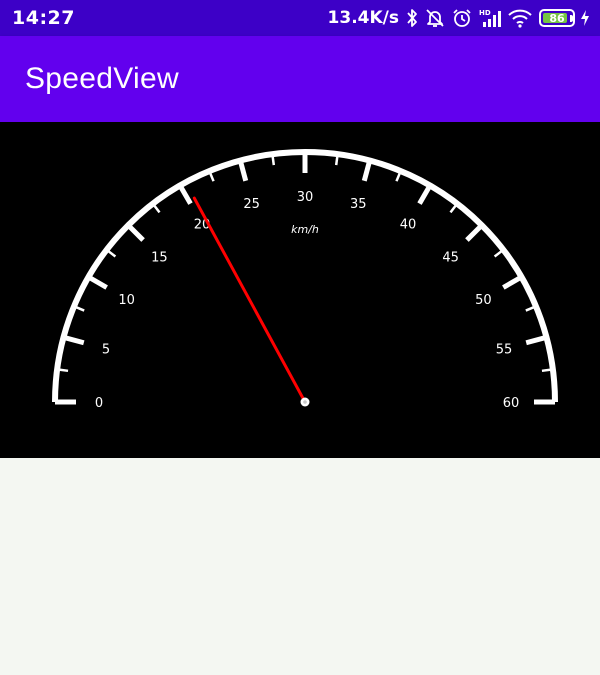  Describe the element at coordinates (450, 257) in the screenshot. I see `tick-label: 45` at that location.